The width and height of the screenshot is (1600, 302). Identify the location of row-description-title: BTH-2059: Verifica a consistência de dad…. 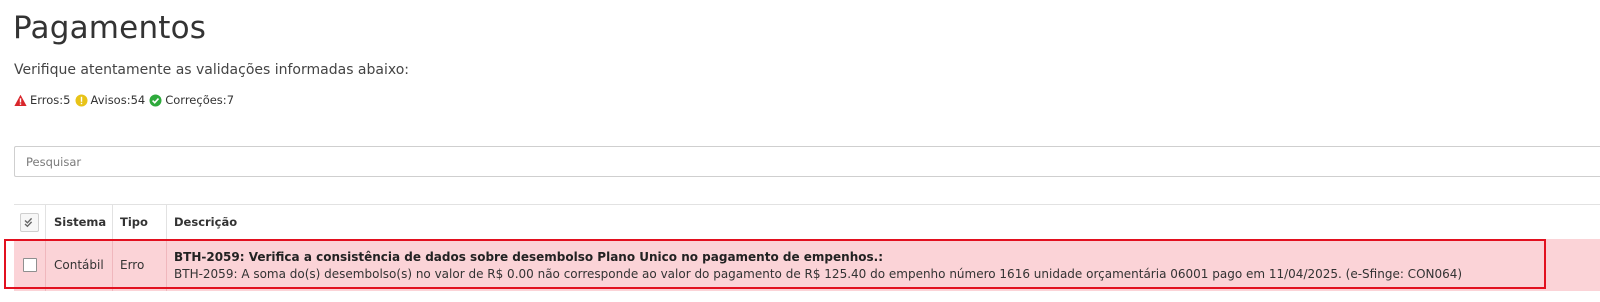
(528, 257).